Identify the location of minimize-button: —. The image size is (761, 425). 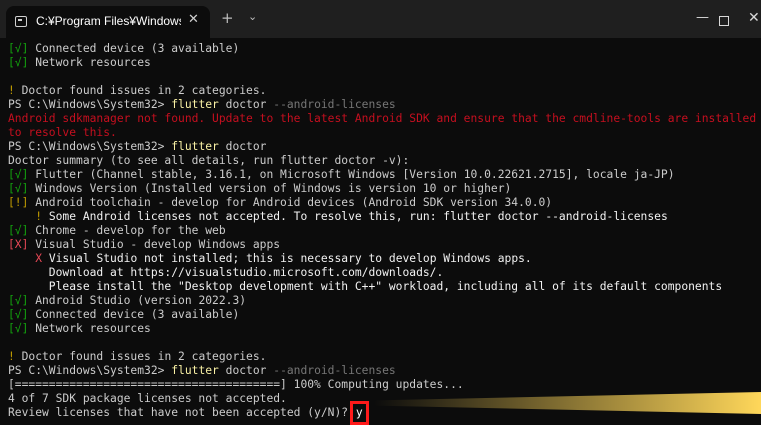
(702, 17).